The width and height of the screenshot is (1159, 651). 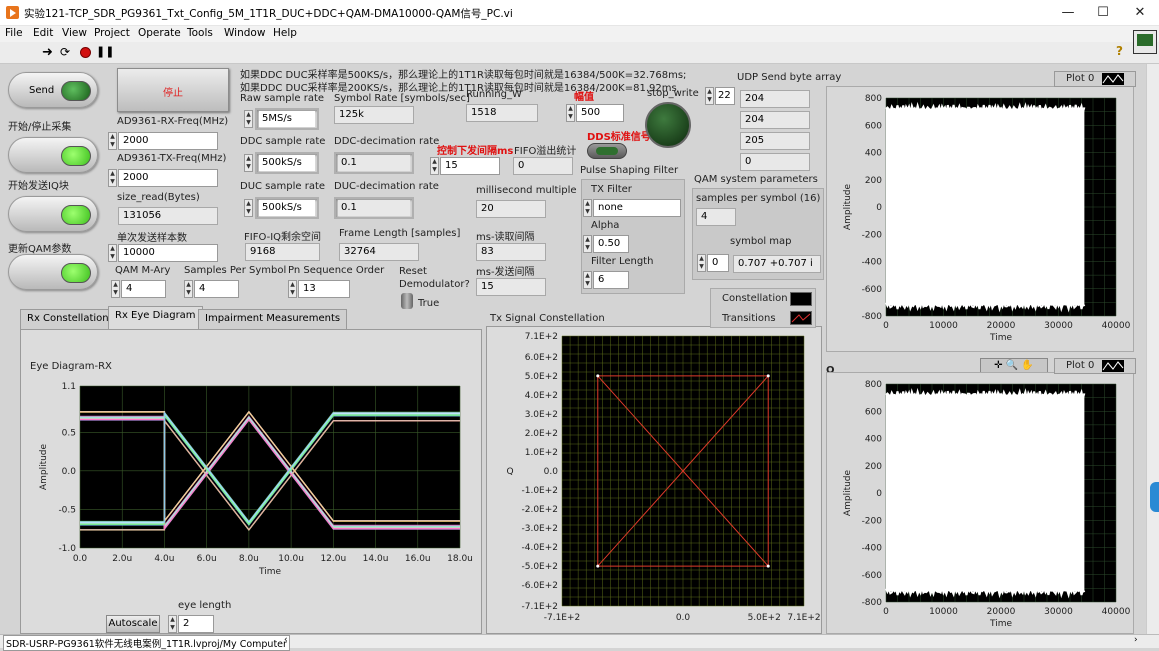 What do you see at coordinates (69, 472) in the screenshot?
I see `eye-ytick: 0.0` at bounding box center [69, 472].